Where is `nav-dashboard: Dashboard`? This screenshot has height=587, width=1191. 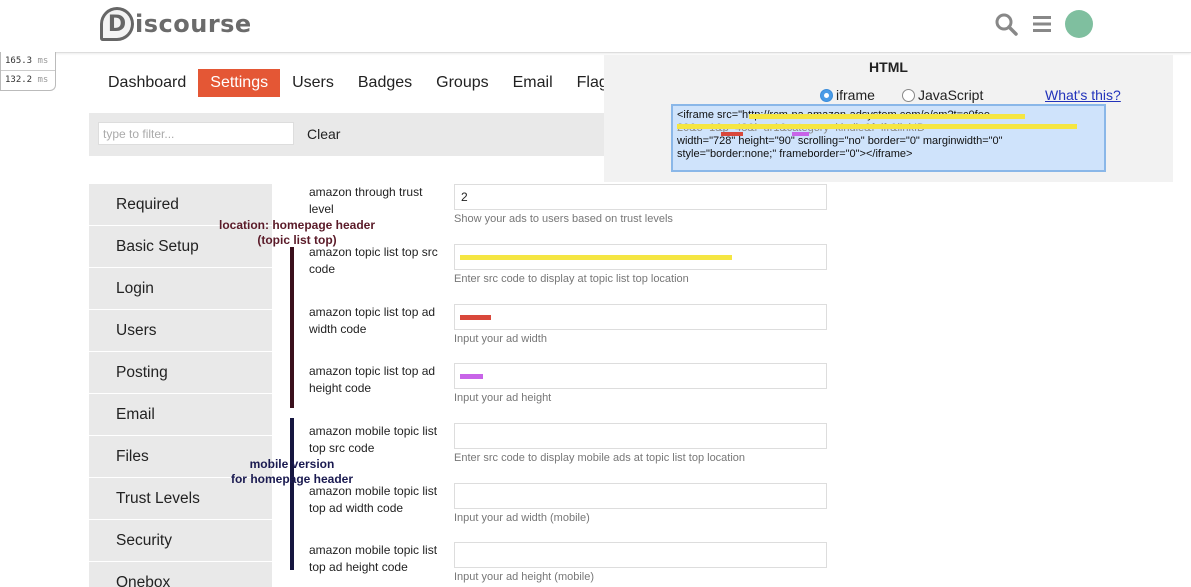
nav-dashboard: Dashboard is located at coordinates (147, 83).